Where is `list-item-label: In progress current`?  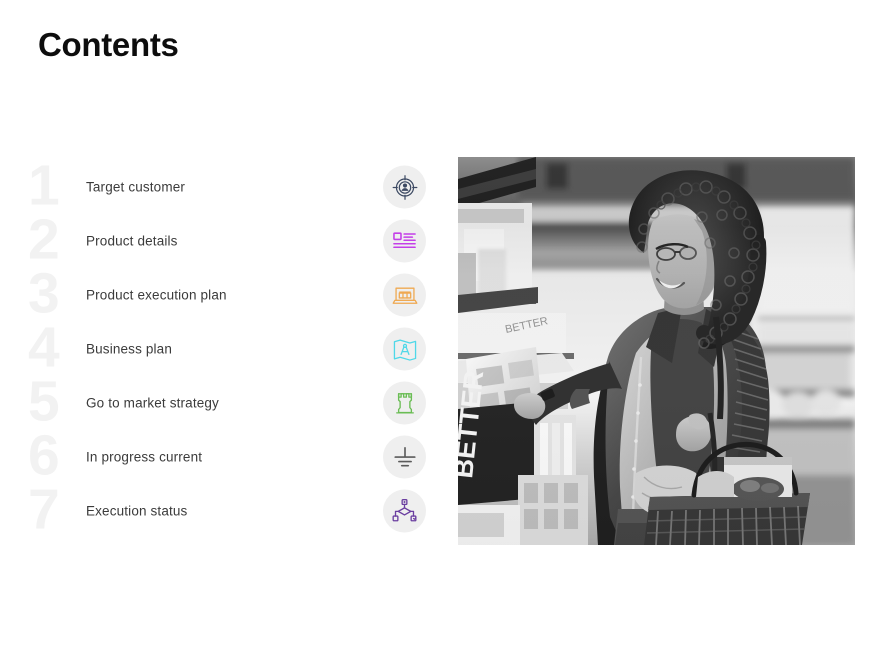 list-item-label: In progress current is located at coordinates (144, 457).